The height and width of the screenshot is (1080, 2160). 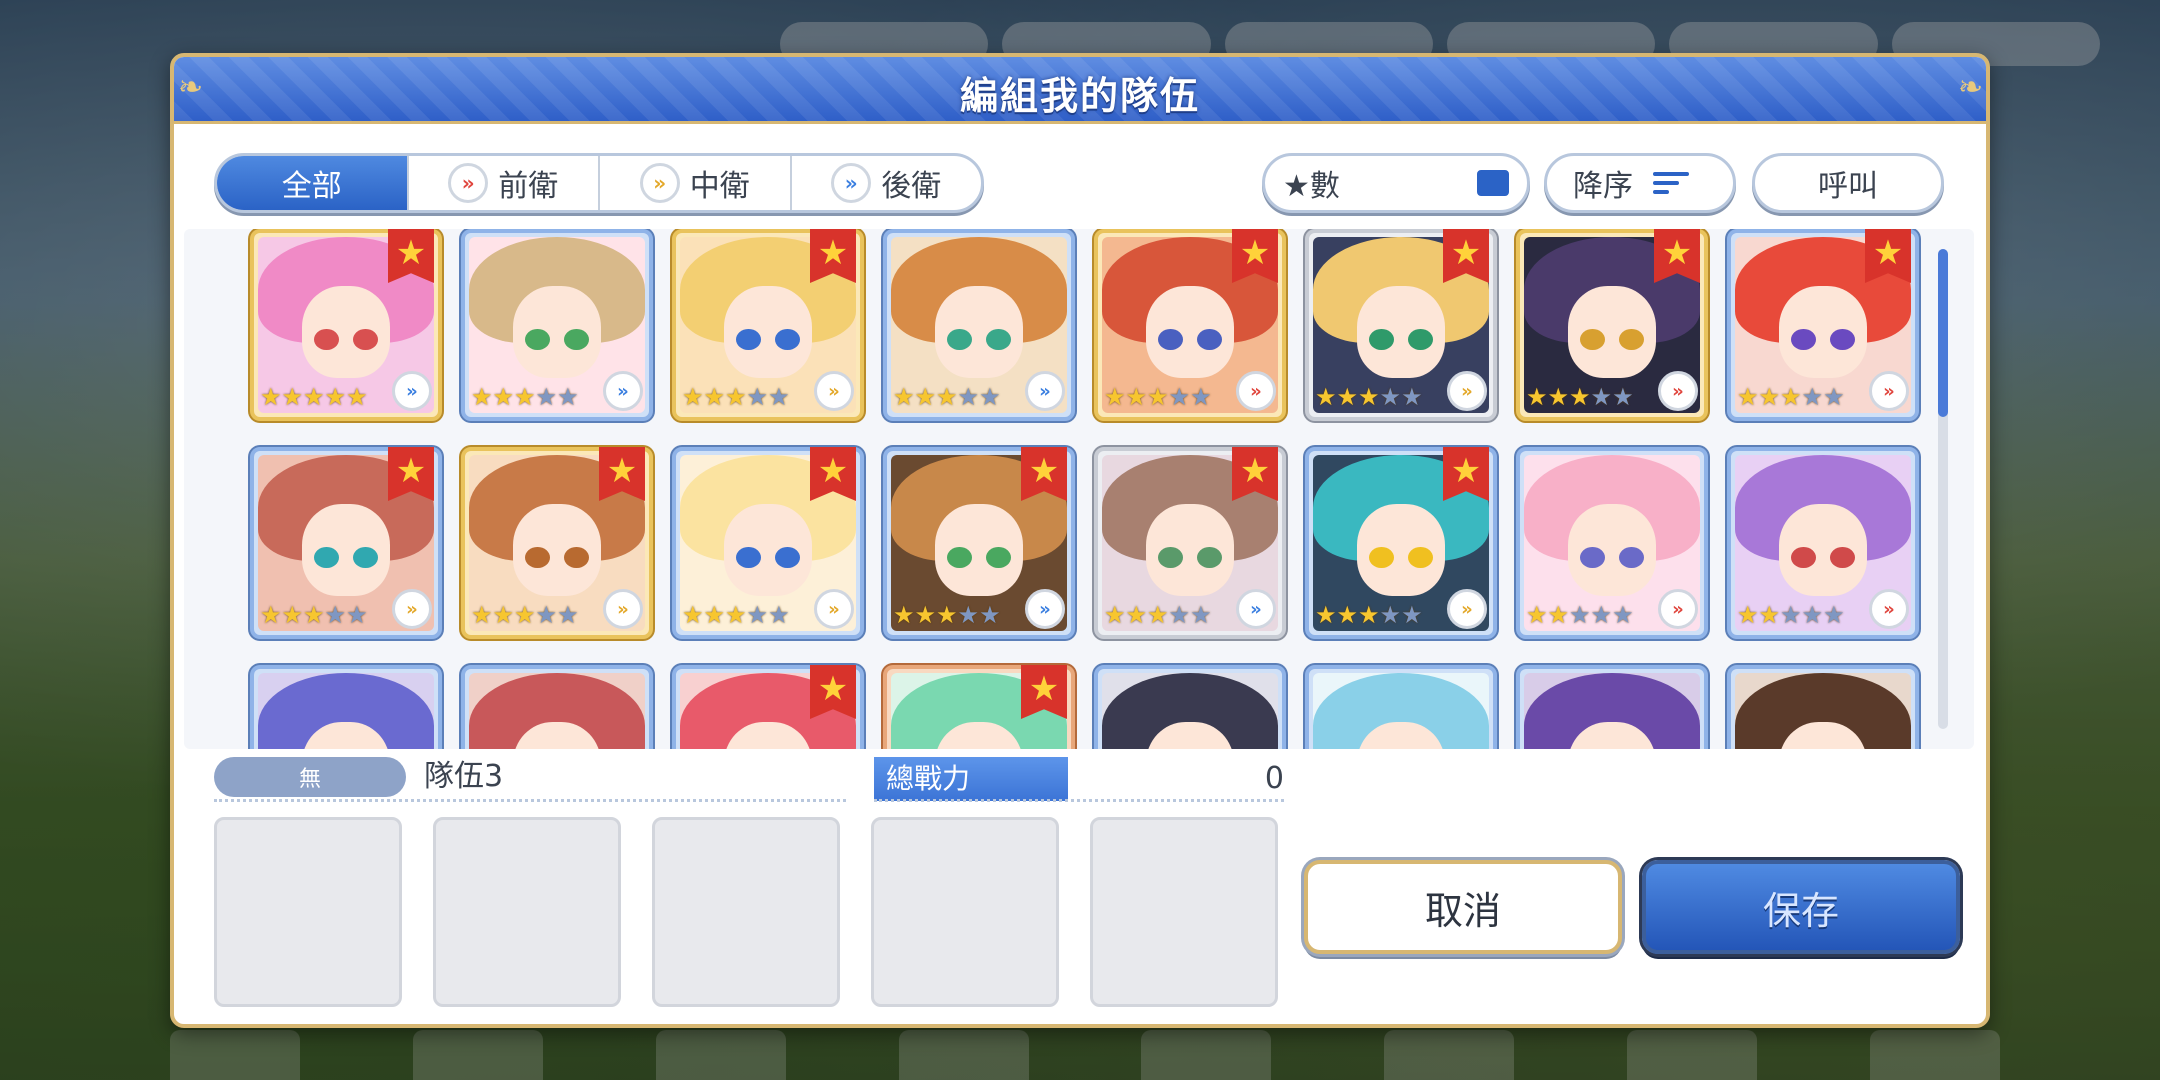 I want to click on back-role-icon: », so click(x=1045, y=391).